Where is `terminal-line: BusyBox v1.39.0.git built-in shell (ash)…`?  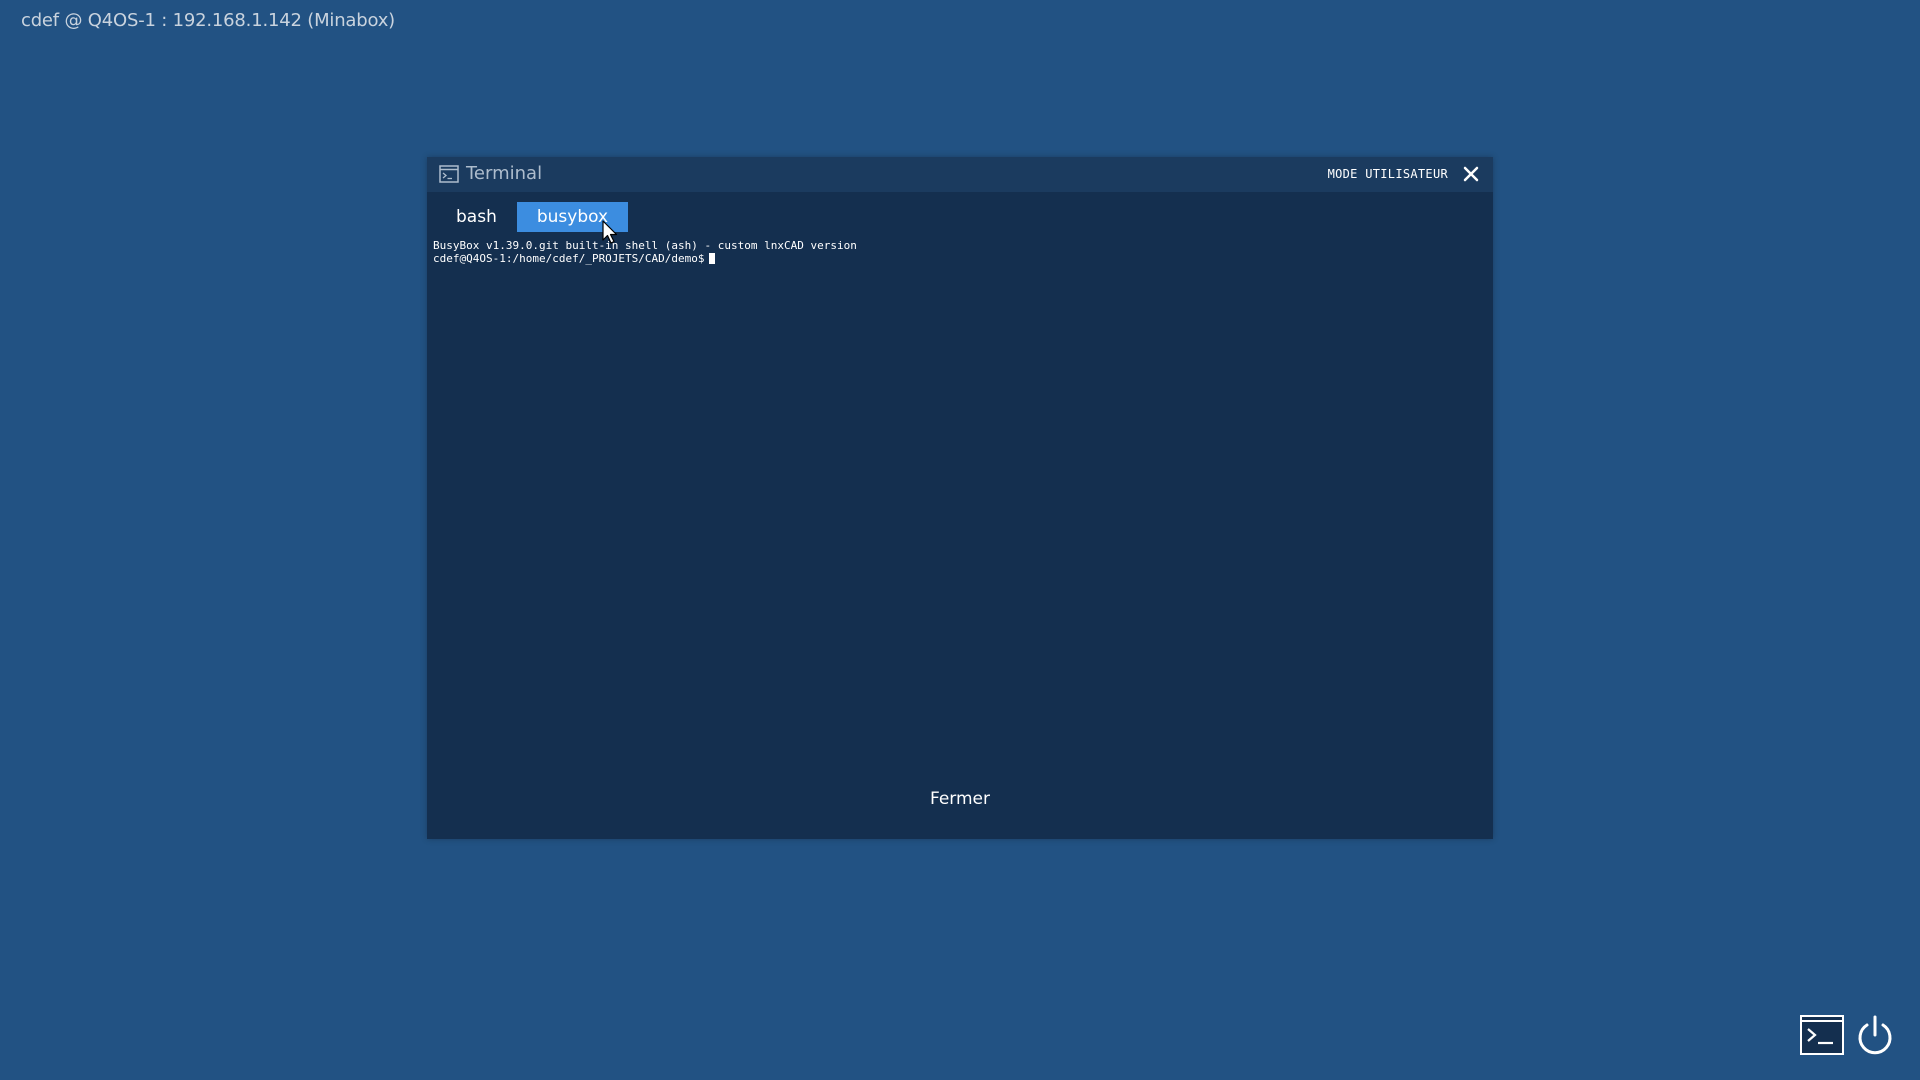
terminal-line: BusyBox v1.39.0.git built-in shell (ash)… is located at coordinates (645, 245).